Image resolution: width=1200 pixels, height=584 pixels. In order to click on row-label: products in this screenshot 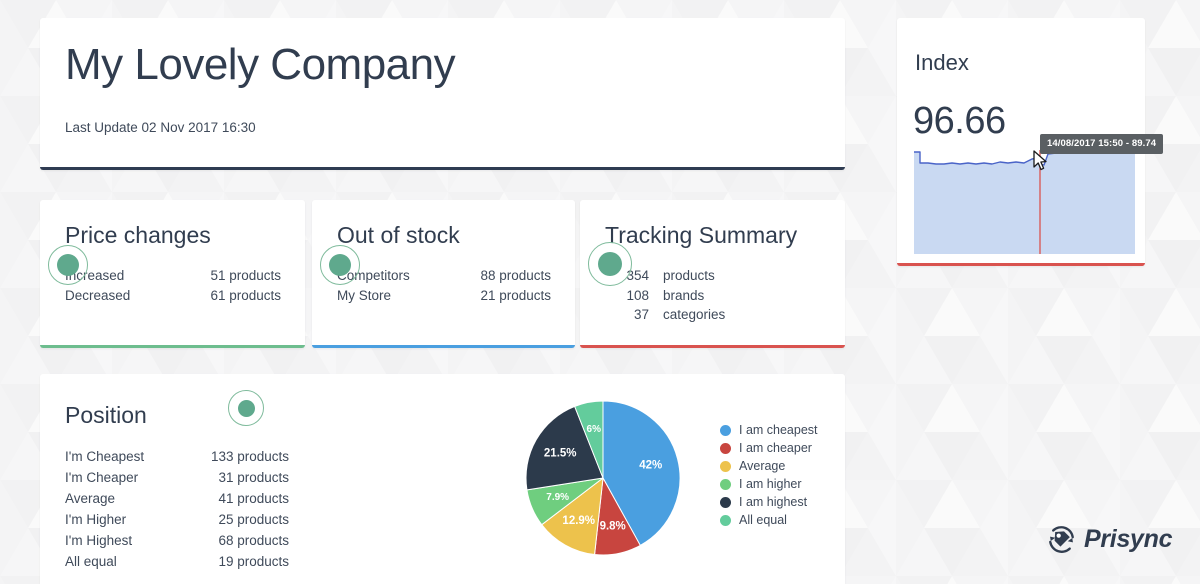, I will do `click(689, 275)`.